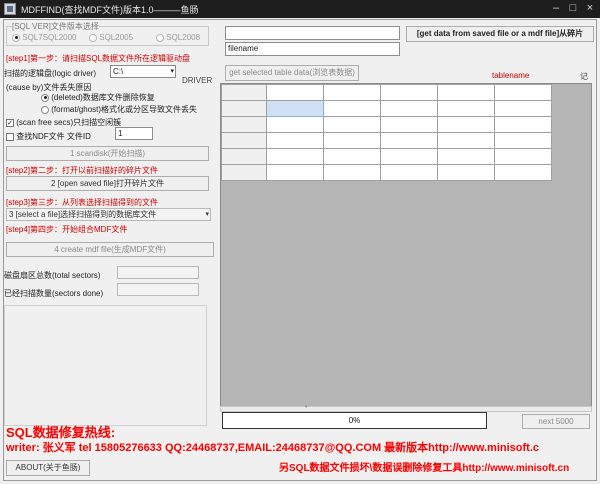  I want to click on title-bar: MDFFIND(查找MDF文件)版本1.0———鱼肠 – □ ×, so click(300, 9).